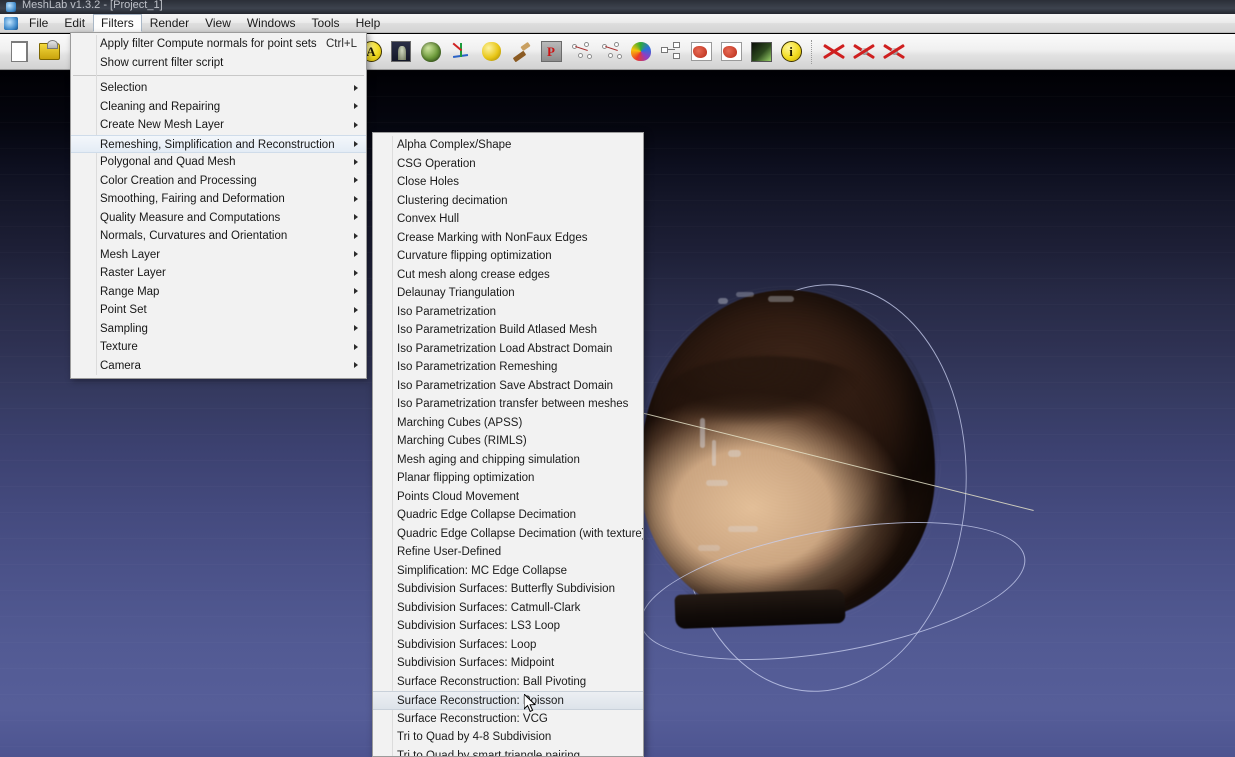  Describe the element at coordinates (38, 23) in the screenshot. I see `menu-file: File` at that location.